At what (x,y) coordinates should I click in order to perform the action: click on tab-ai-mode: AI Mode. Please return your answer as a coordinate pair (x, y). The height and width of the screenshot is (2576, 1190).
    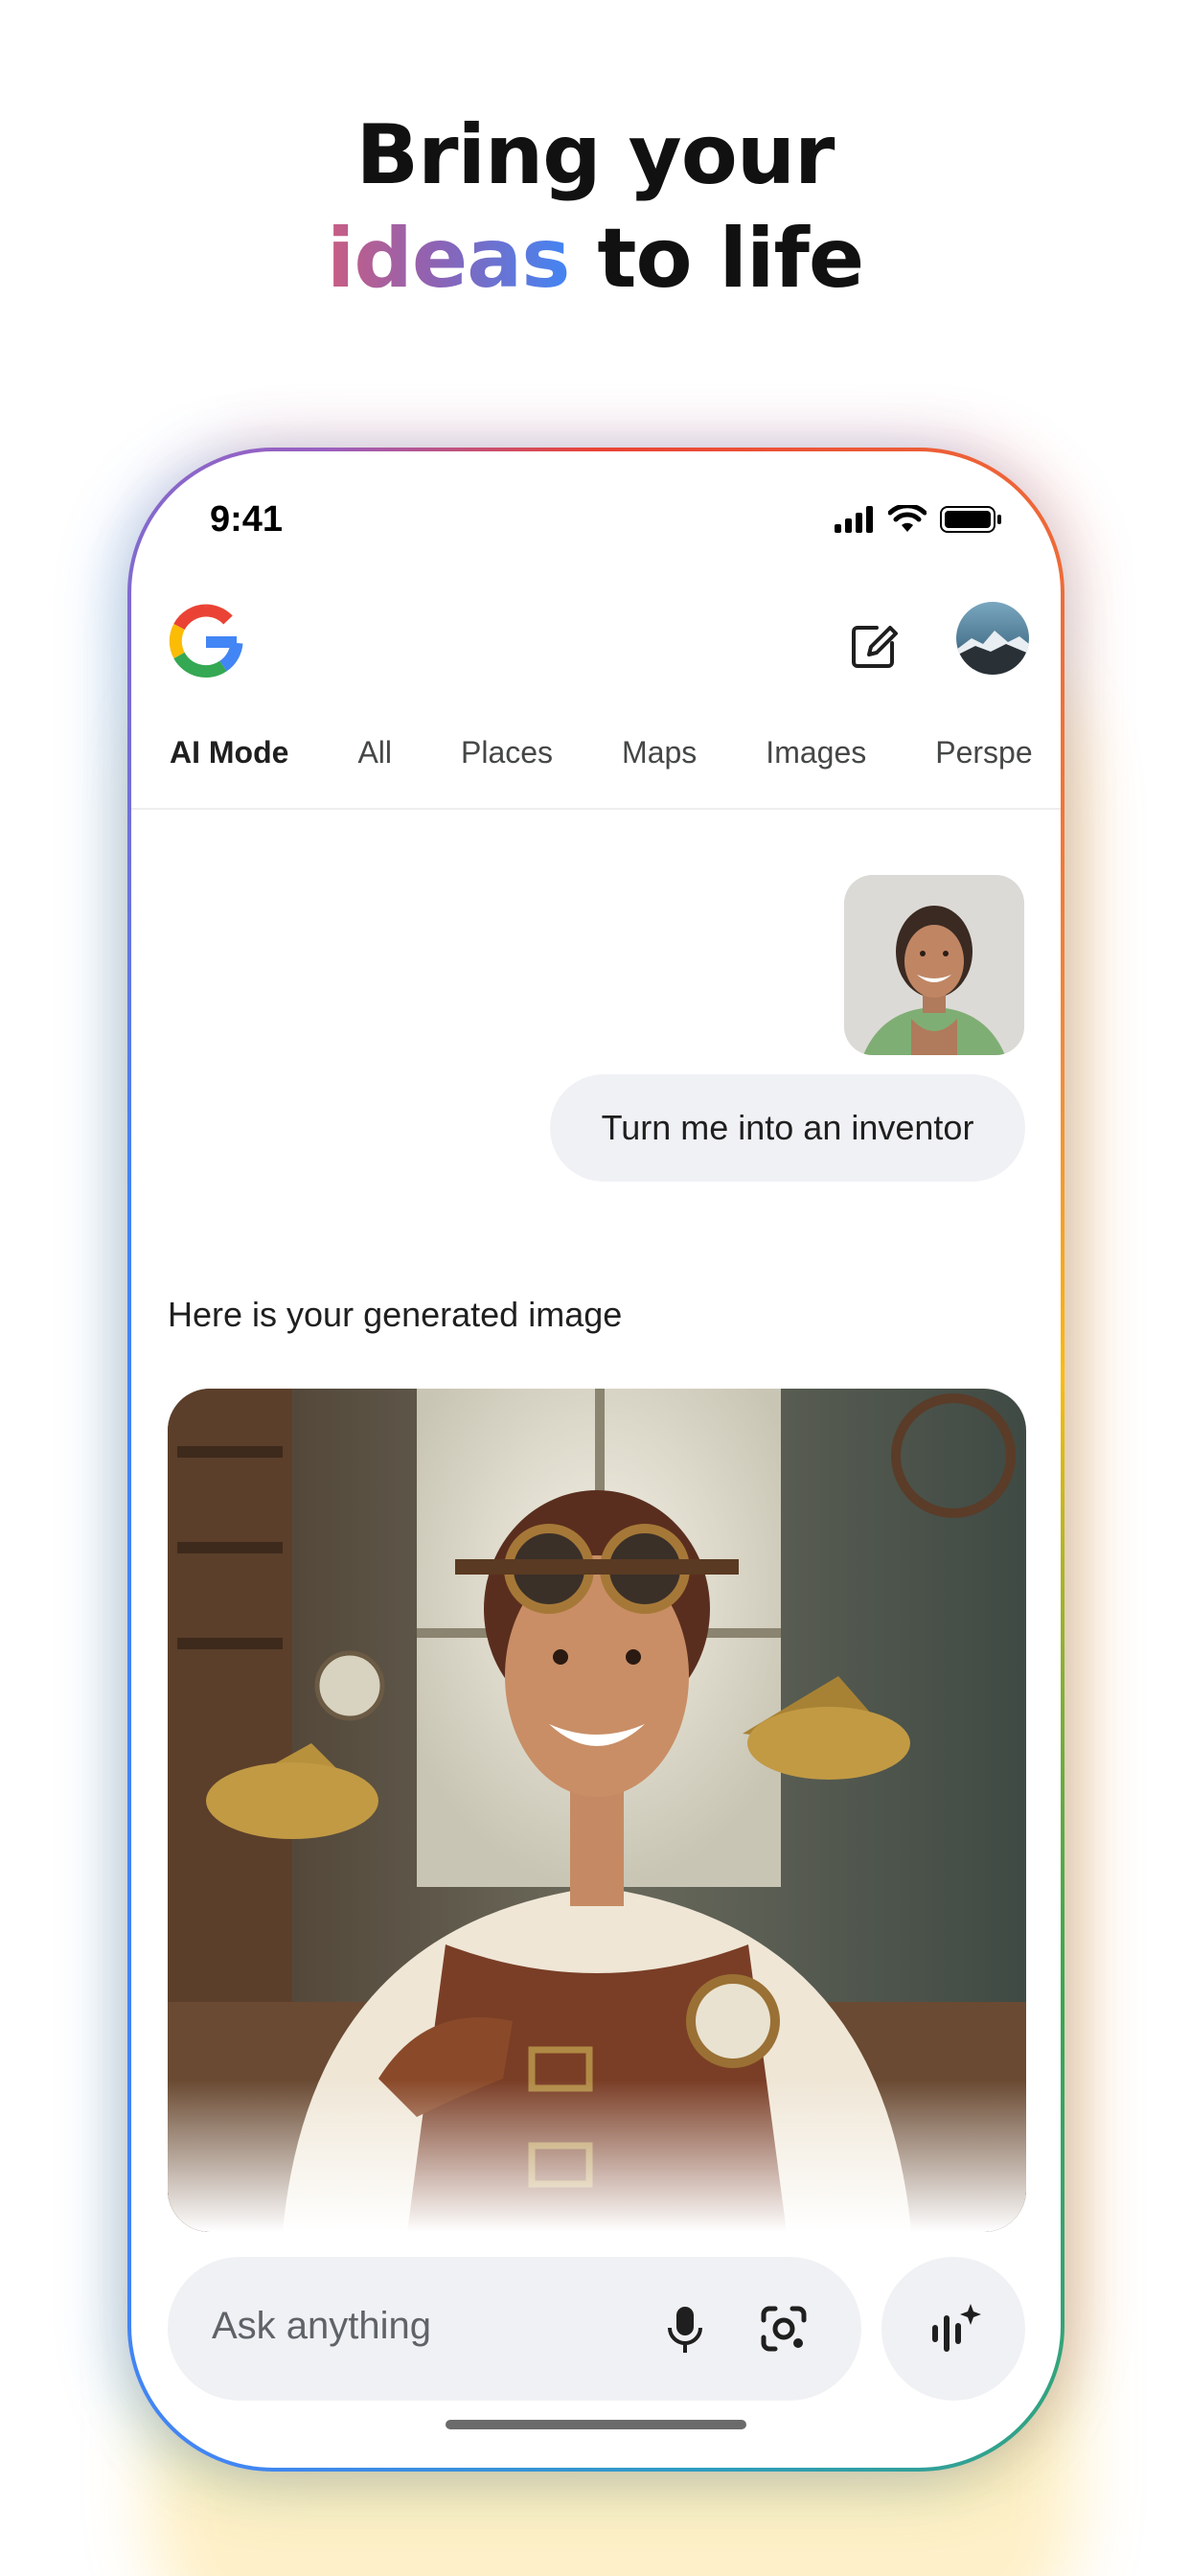
    Looking at the image, I should click on (229, 764).